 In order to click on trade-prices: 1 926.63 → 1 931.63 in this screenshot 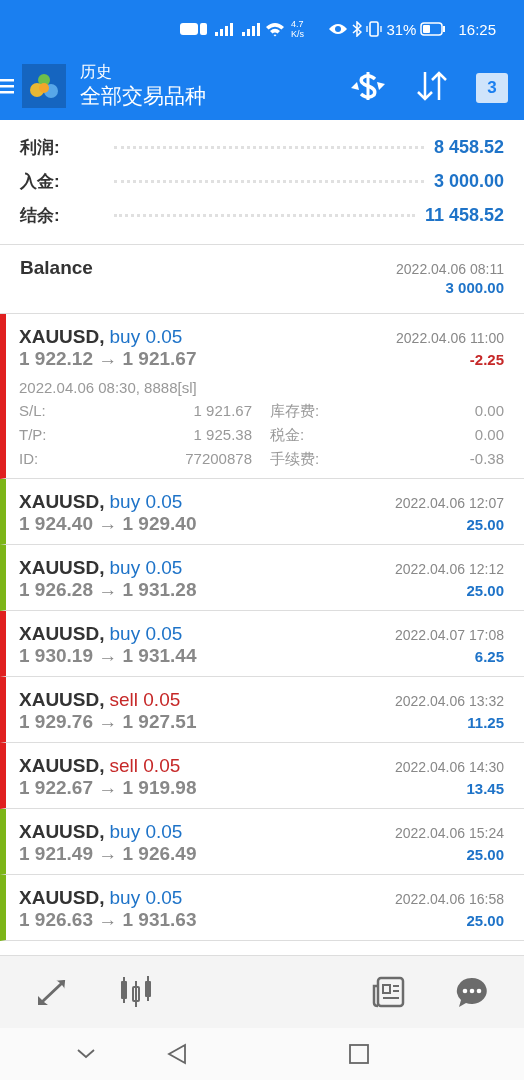, I will do `click(108, 920)`.